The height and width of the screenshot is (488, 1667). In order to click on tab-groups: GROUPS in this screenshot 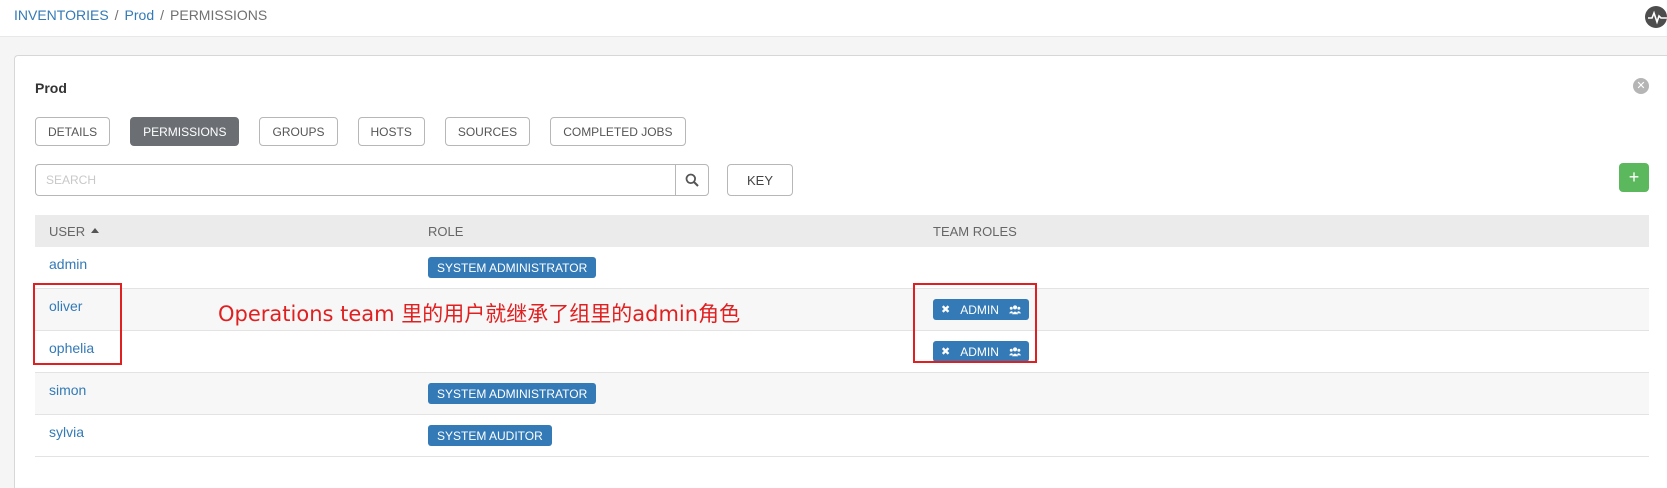, I will do `click(298, 131)`.